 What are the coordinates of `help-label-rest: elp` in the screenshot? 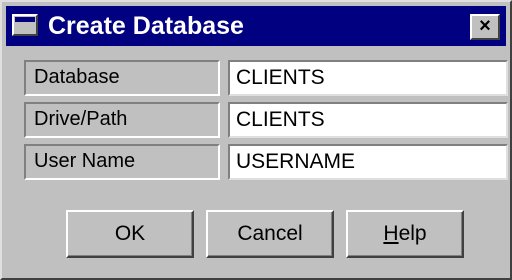 It's located at (412, 233).